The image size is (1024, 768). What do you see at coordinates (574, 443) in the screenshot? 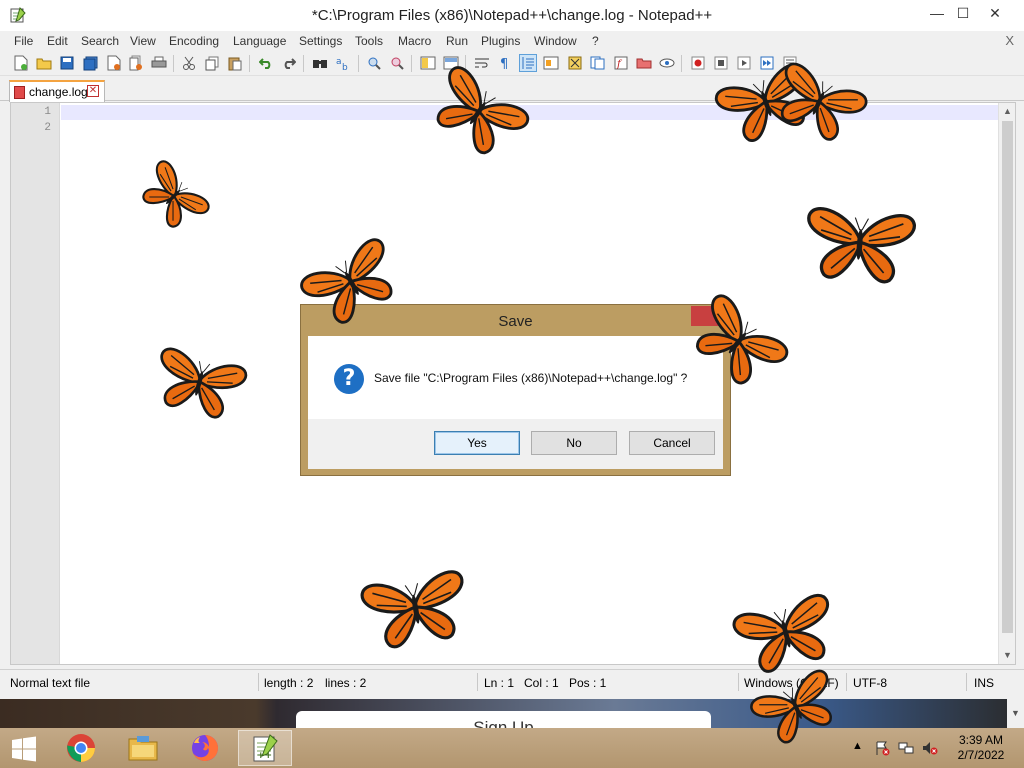
I see `no-button: No` at bounding box center [574, 443].